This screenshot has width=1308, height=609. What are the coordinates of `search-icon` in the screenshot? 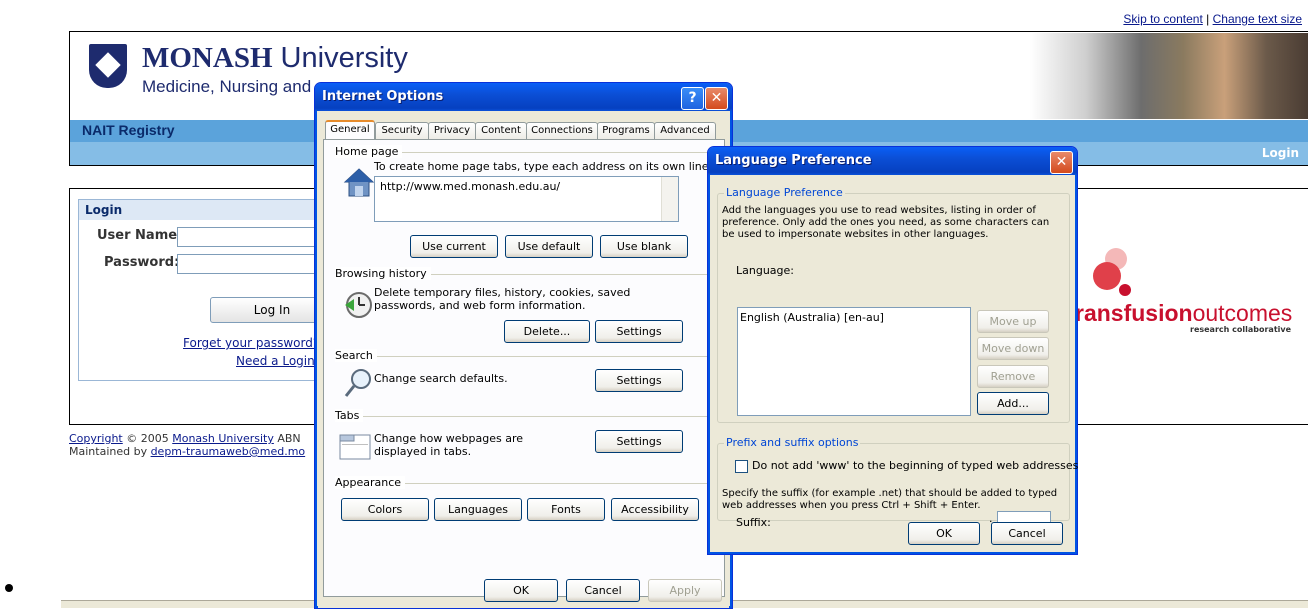 It's located at (359, 383).